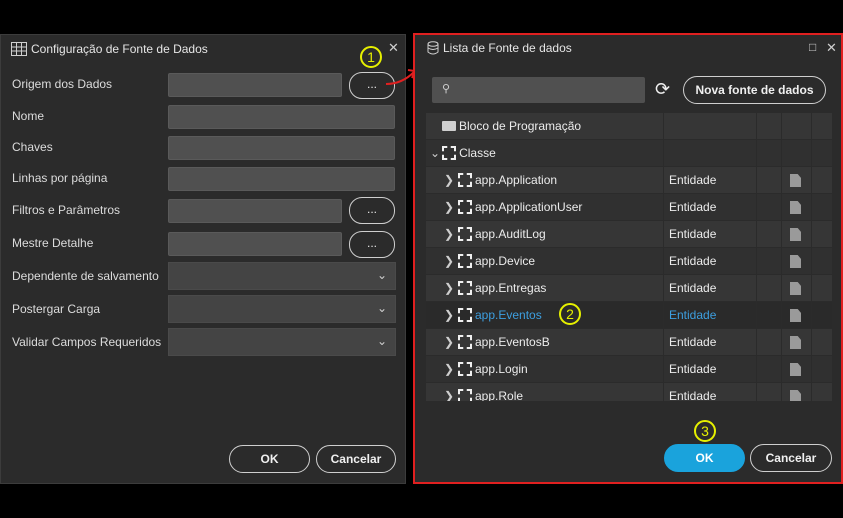 The width and height of the screenshot is (843, 518). I want to click on step-2-badge: 2, so click(570, 314).